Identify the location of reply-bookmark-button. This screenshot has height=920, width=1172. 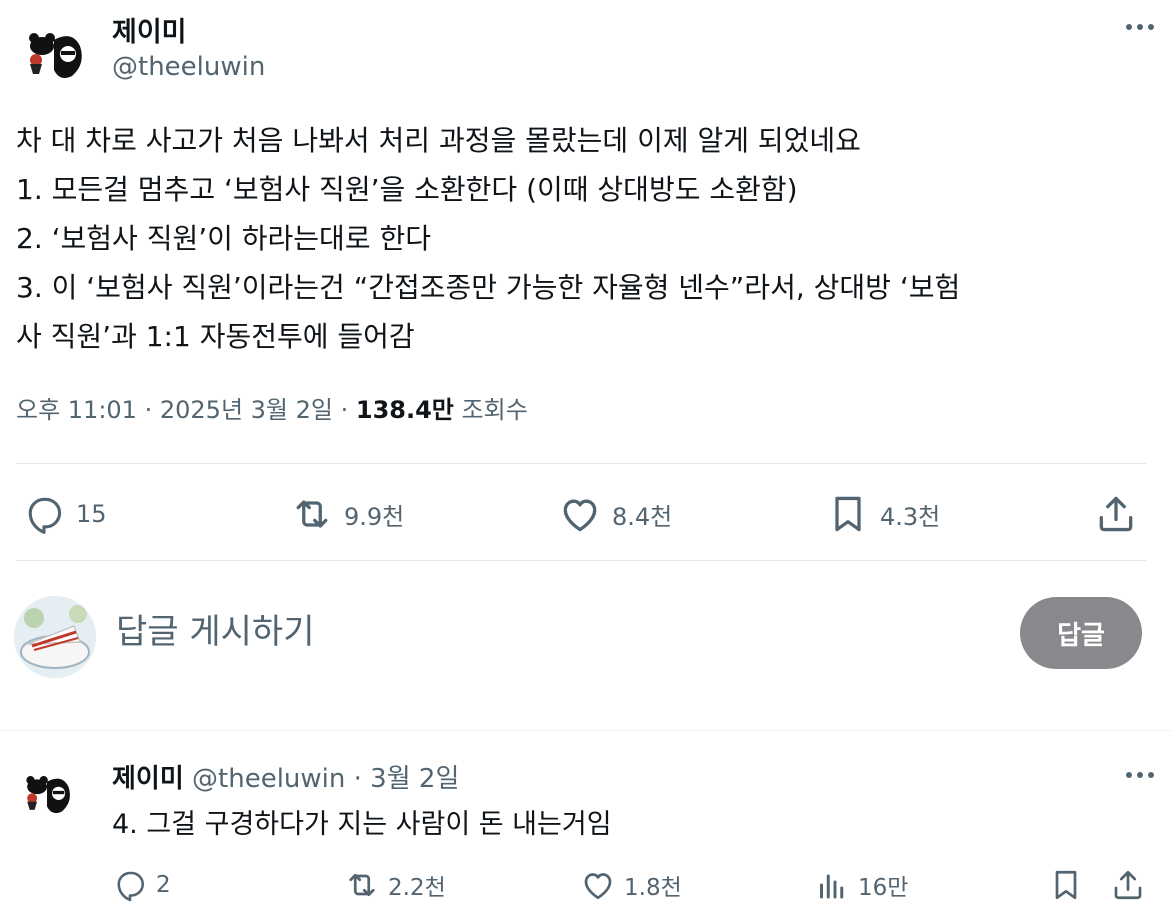
(1066, 885).